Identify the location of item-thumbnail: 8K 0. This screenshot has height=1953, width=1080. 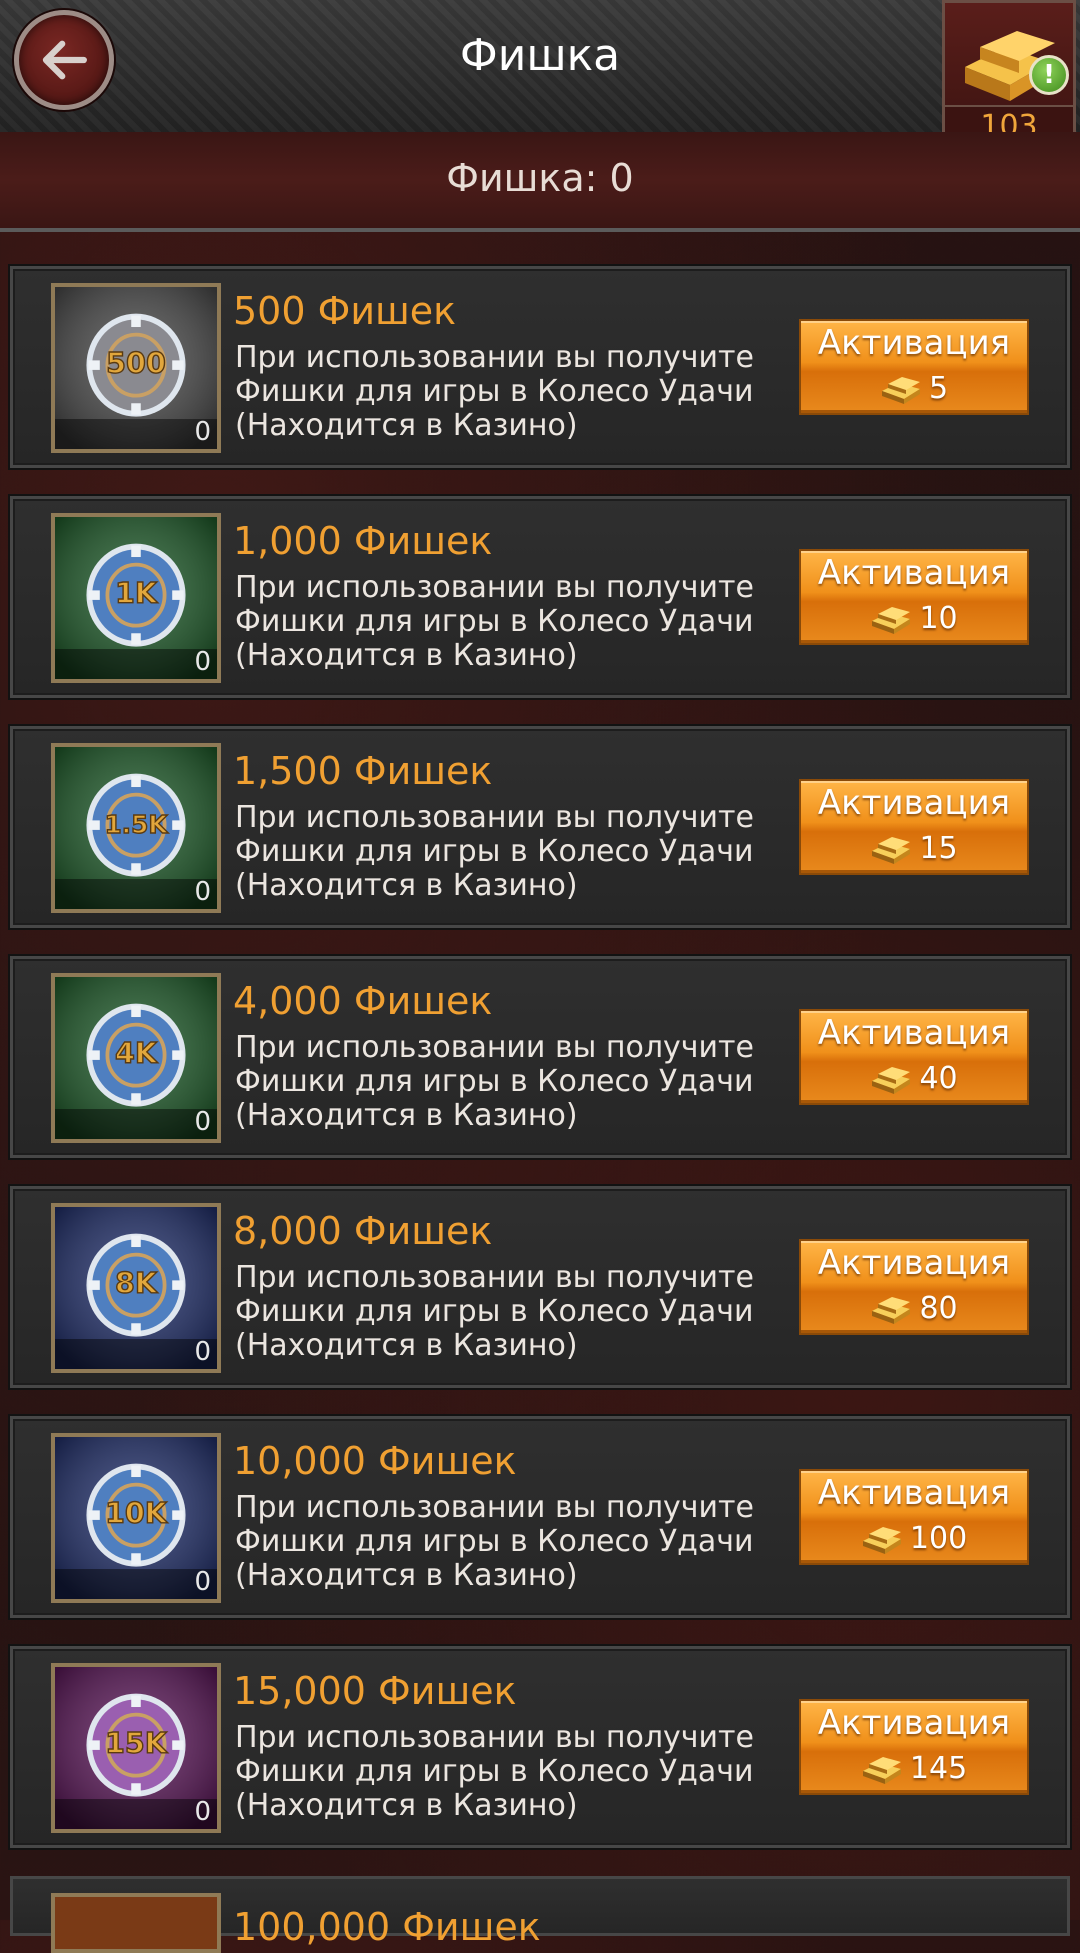
(136, 1288).